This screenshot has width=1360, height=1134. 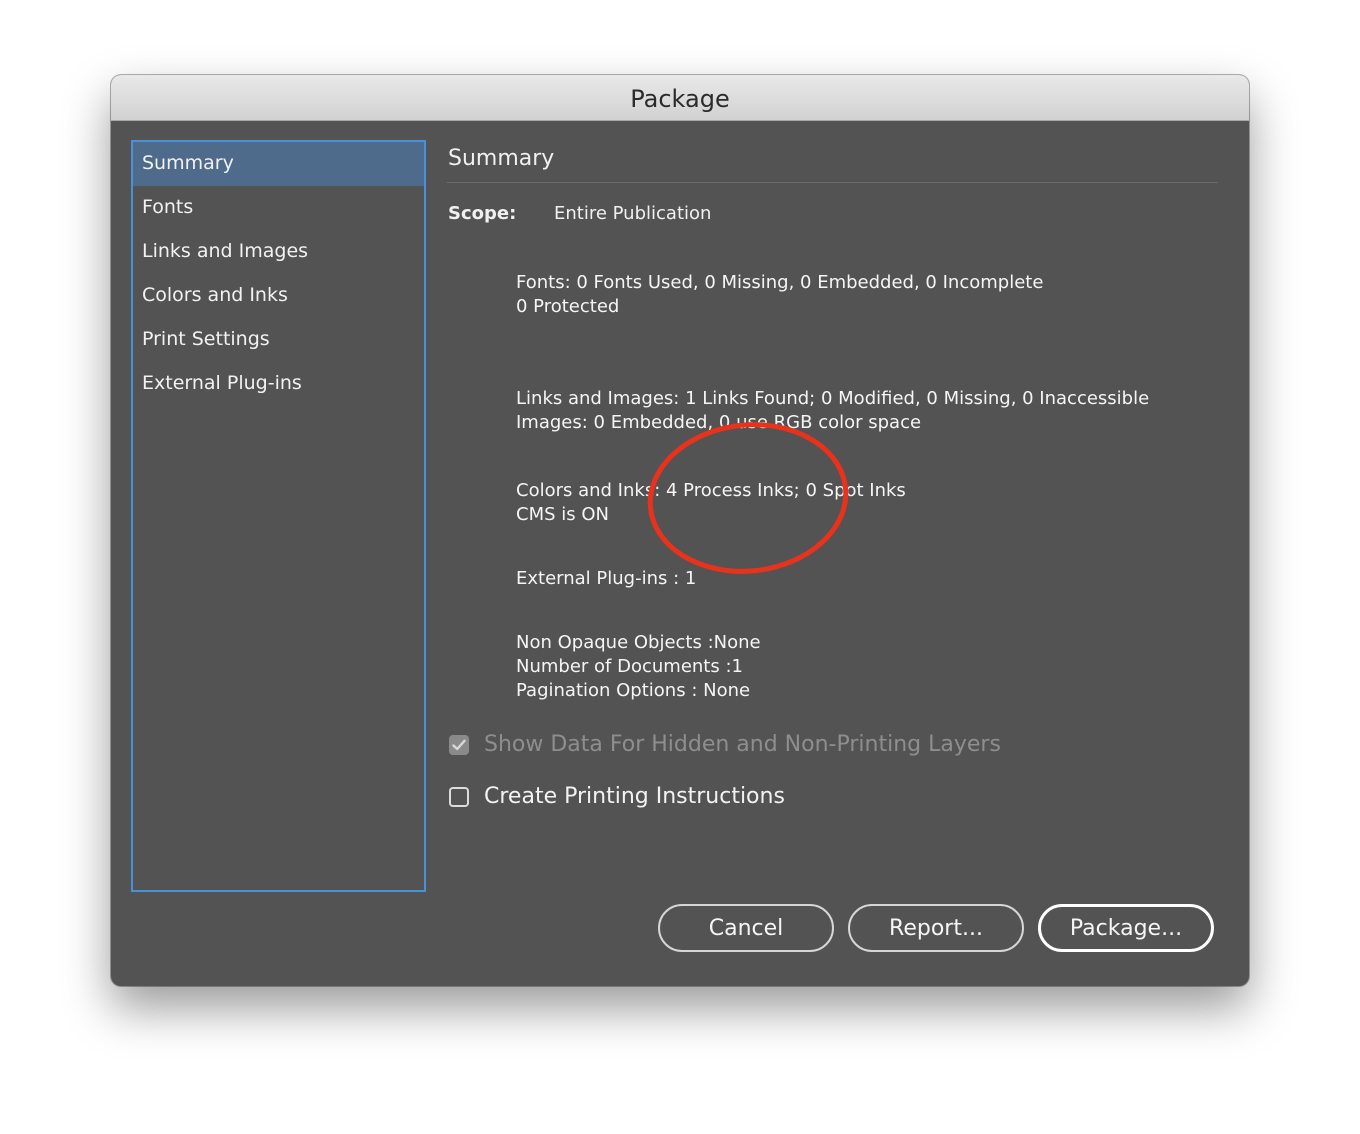 I want to click on colors-summary-line: CMS is ON, so click(x=562, y=514).